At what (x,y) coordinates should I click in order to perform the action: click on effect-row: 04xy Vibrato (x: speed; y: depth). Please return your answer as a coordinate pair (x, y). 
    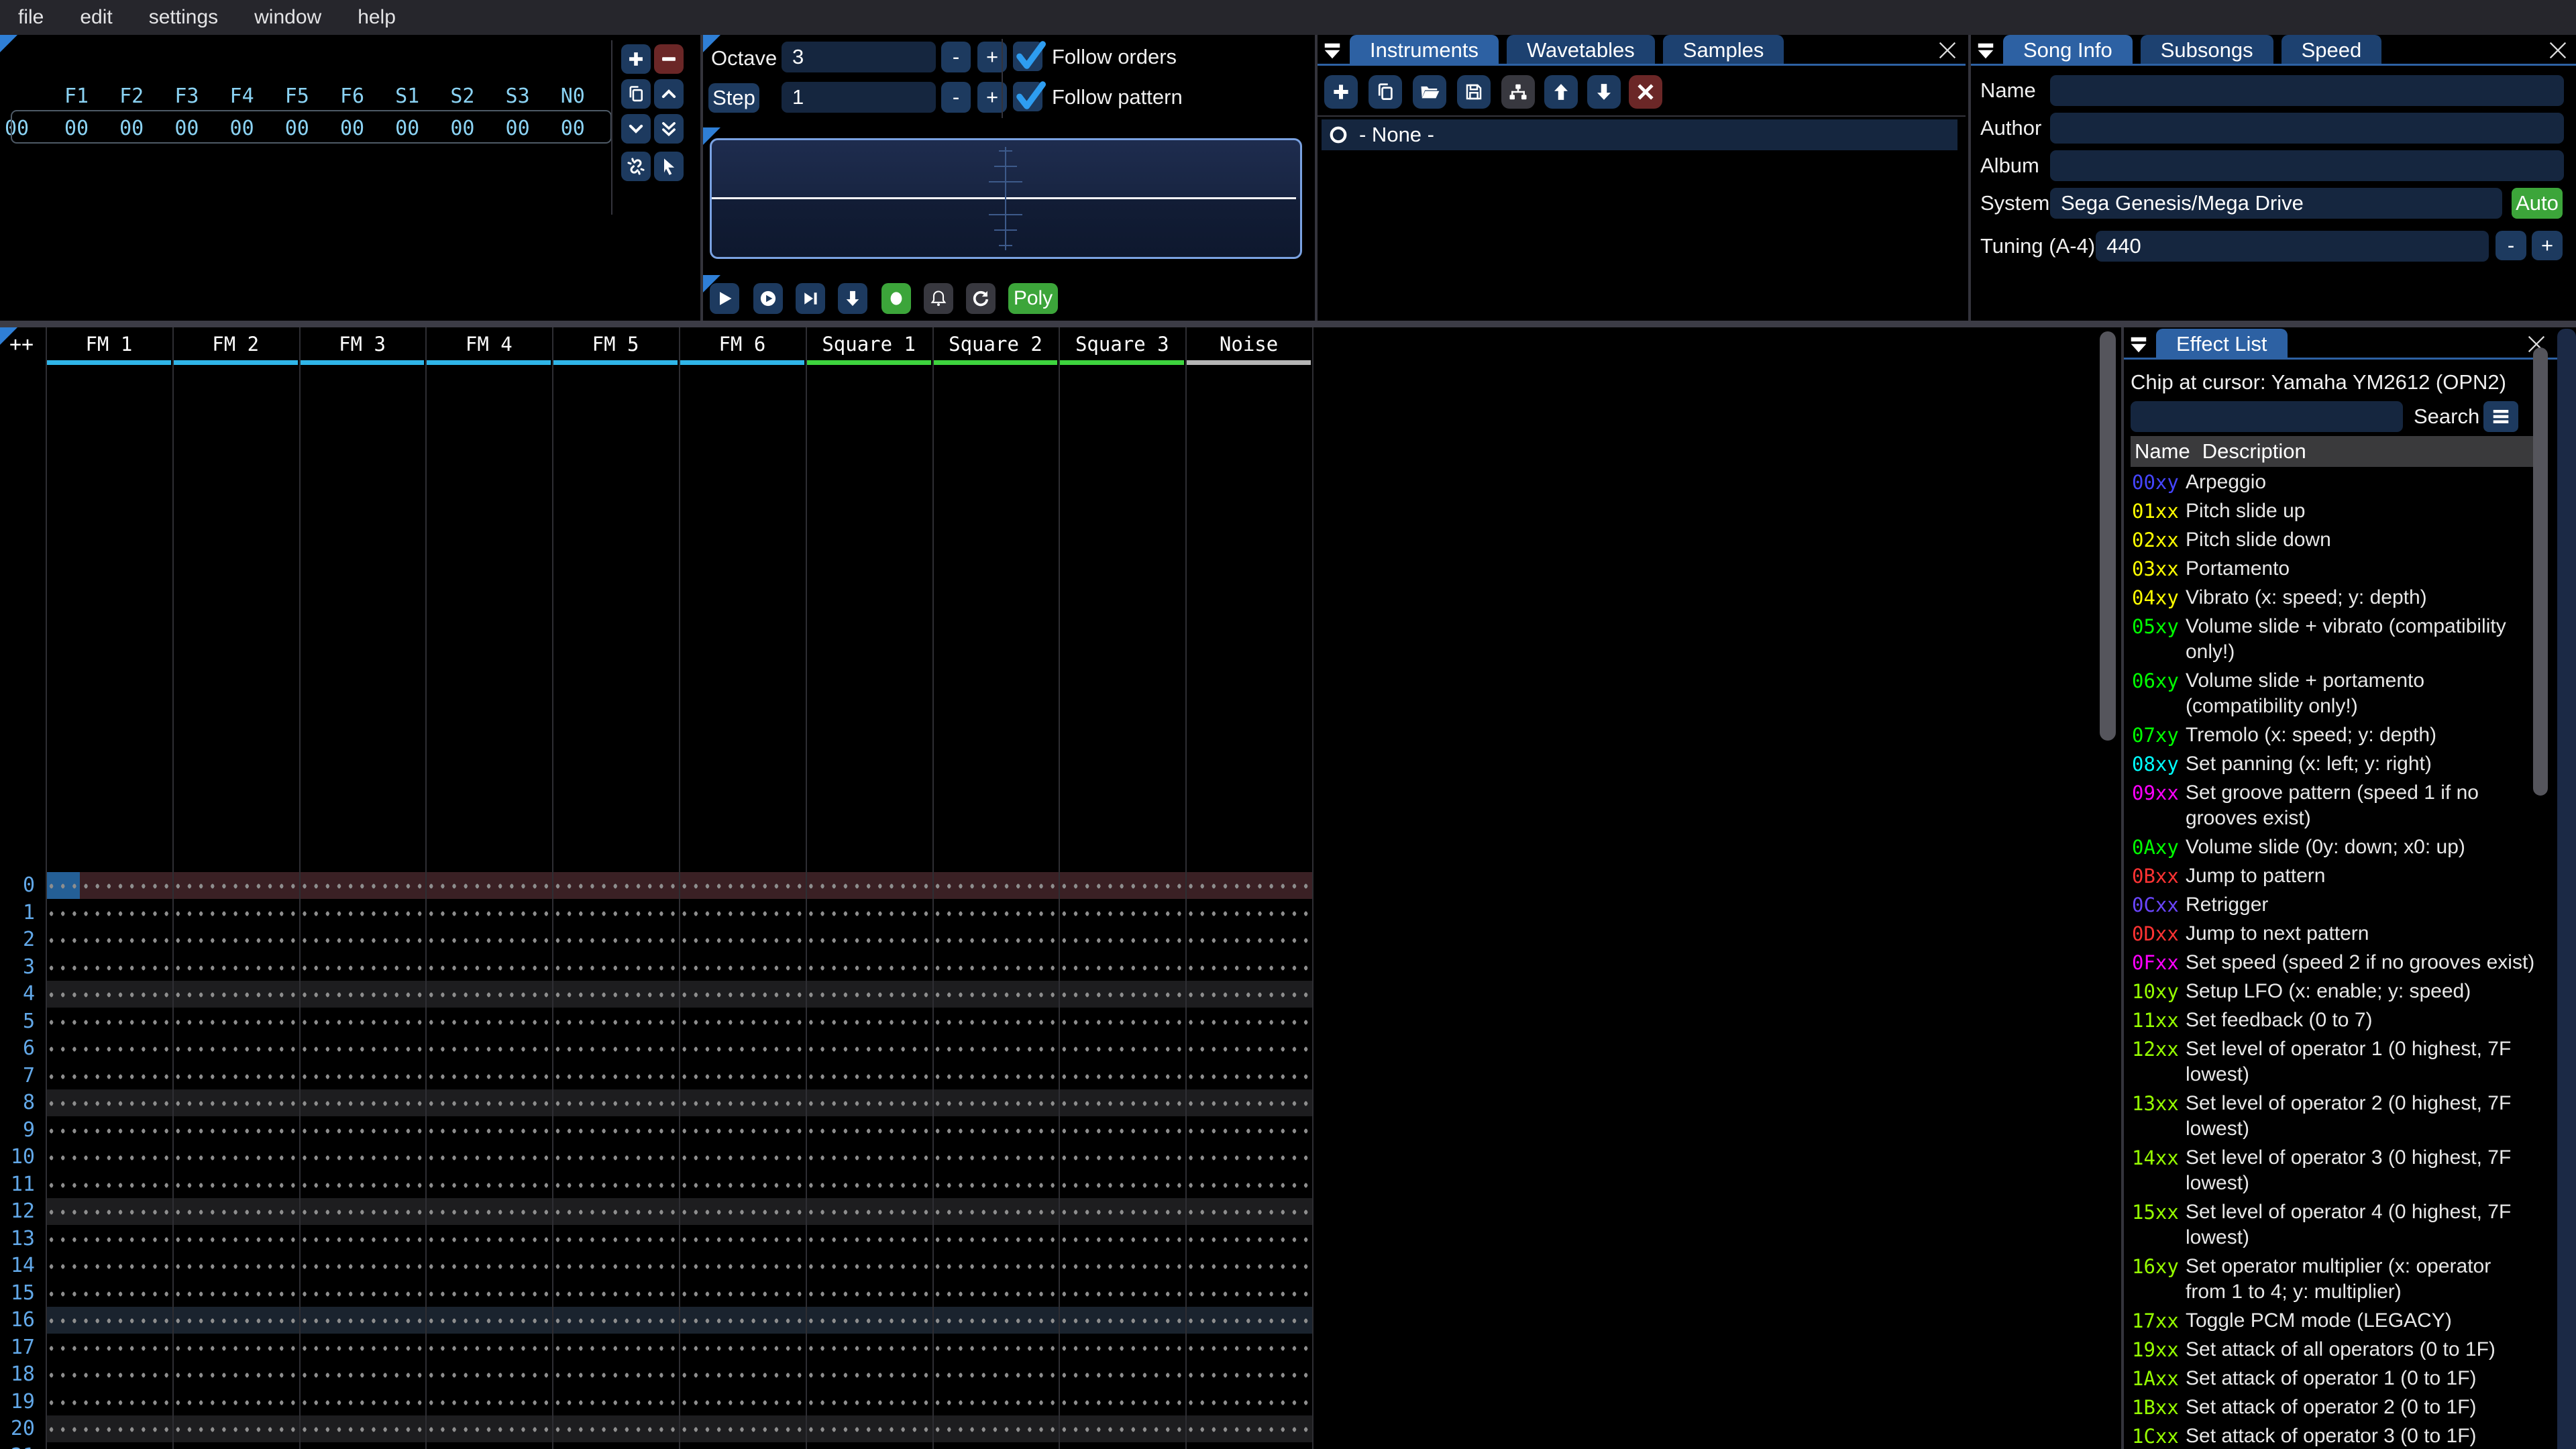
    Looking at the image, I should click on (2346, 597).